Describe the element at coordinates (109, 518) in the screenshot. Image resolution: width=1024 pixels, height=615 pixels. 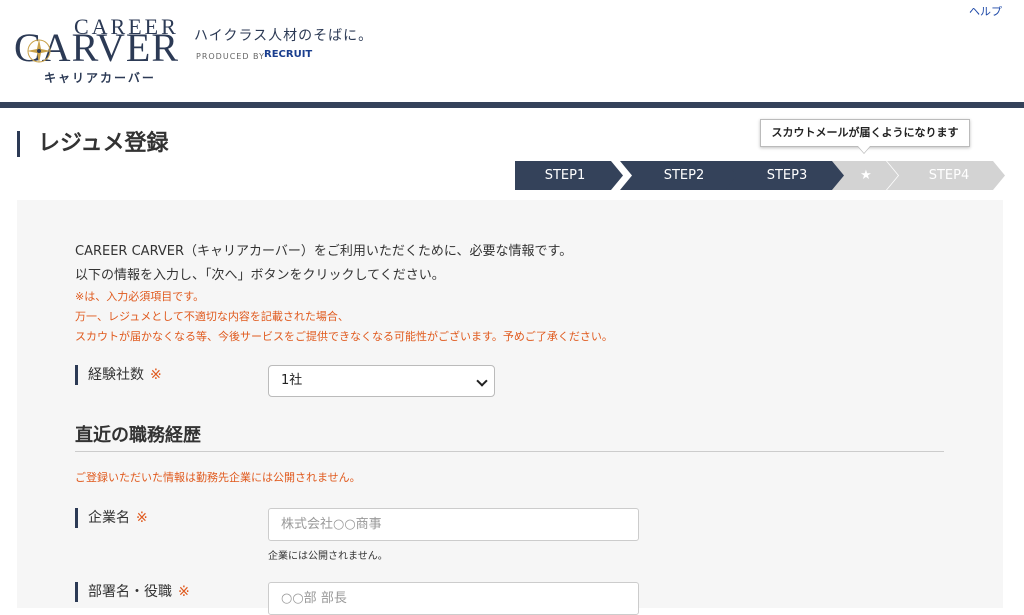
I see `company-name-label-text: 企業名` at that location.